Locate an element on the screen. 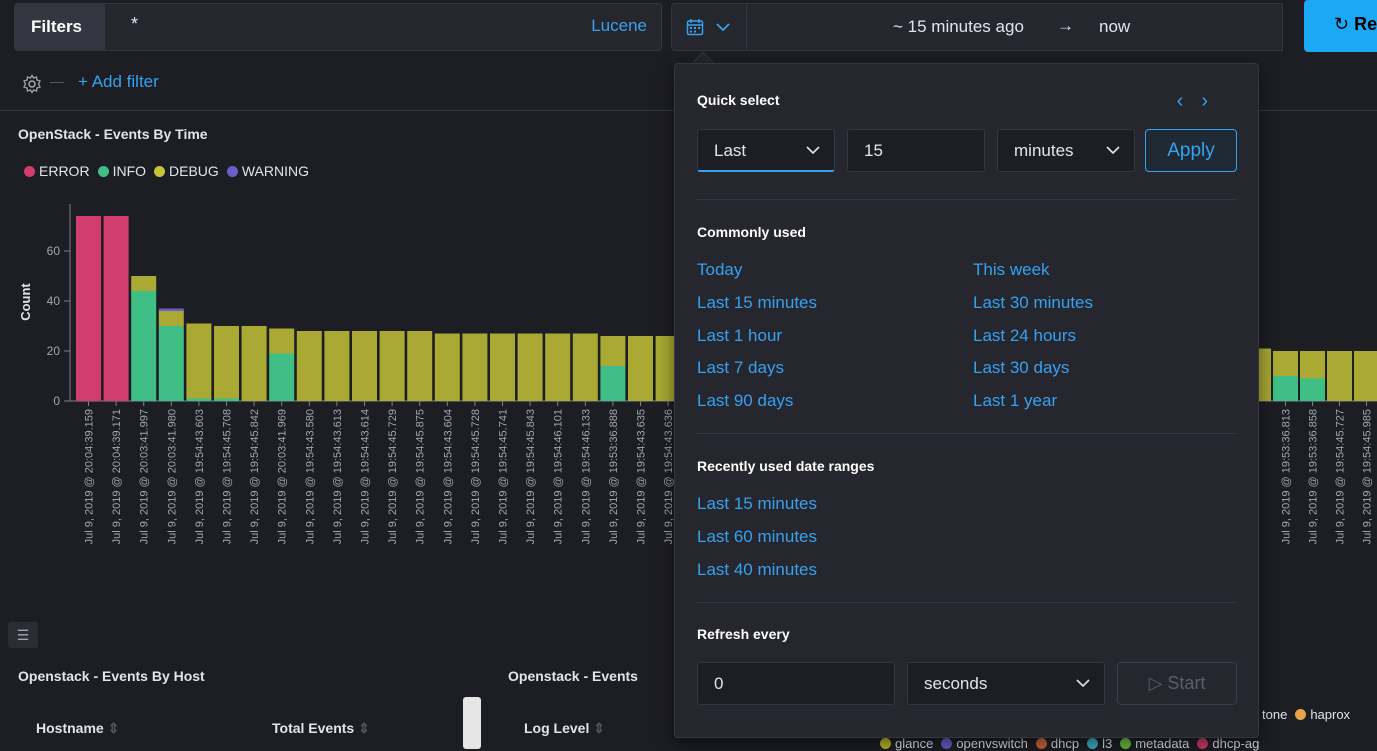 Image resolution: width=1377 pixels, height=751 pixels. apply-button: Apply is located at coordinates (1191, 150).